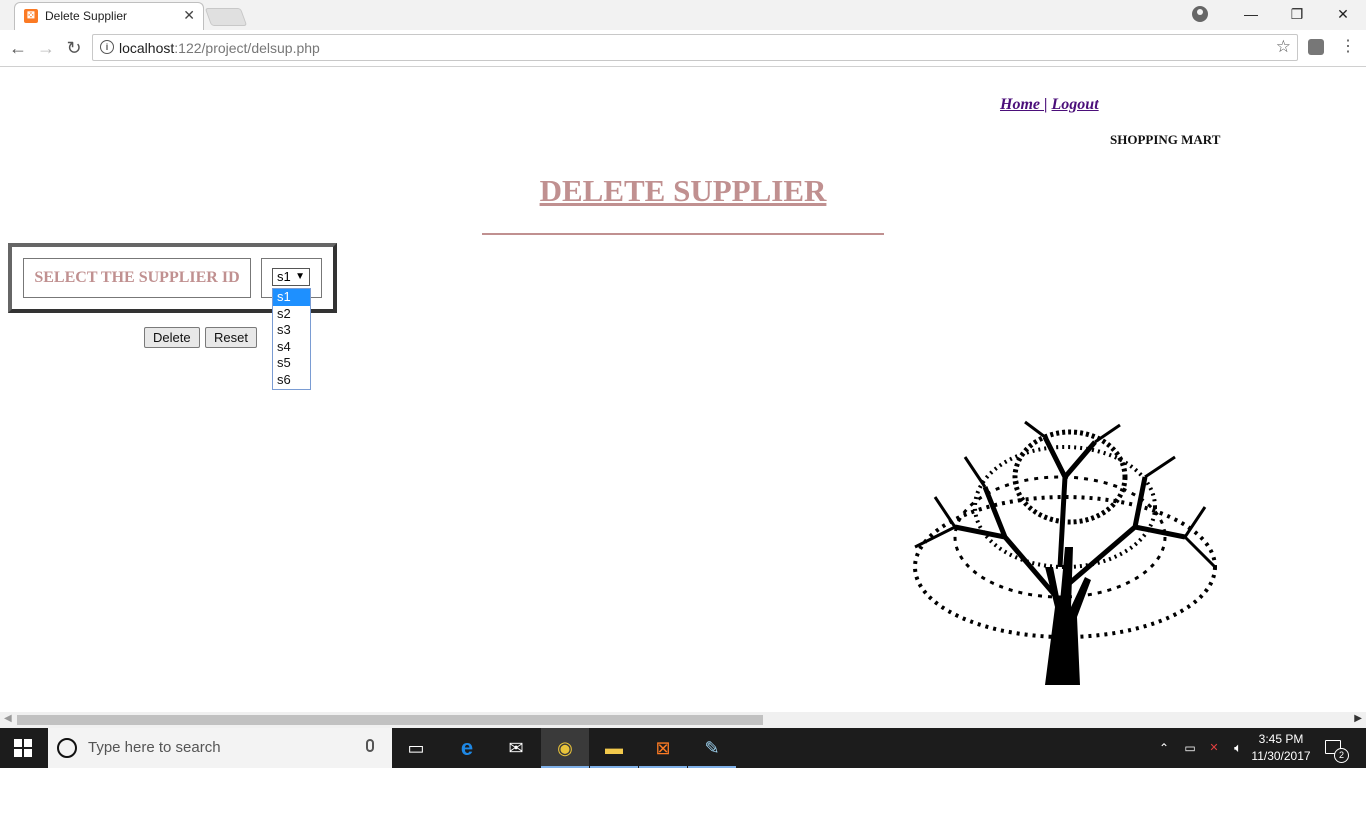  What do you see at coordinates (291, 363) in the screenshot?
I see `option-s5: s5` at bounding box center [291, 363].